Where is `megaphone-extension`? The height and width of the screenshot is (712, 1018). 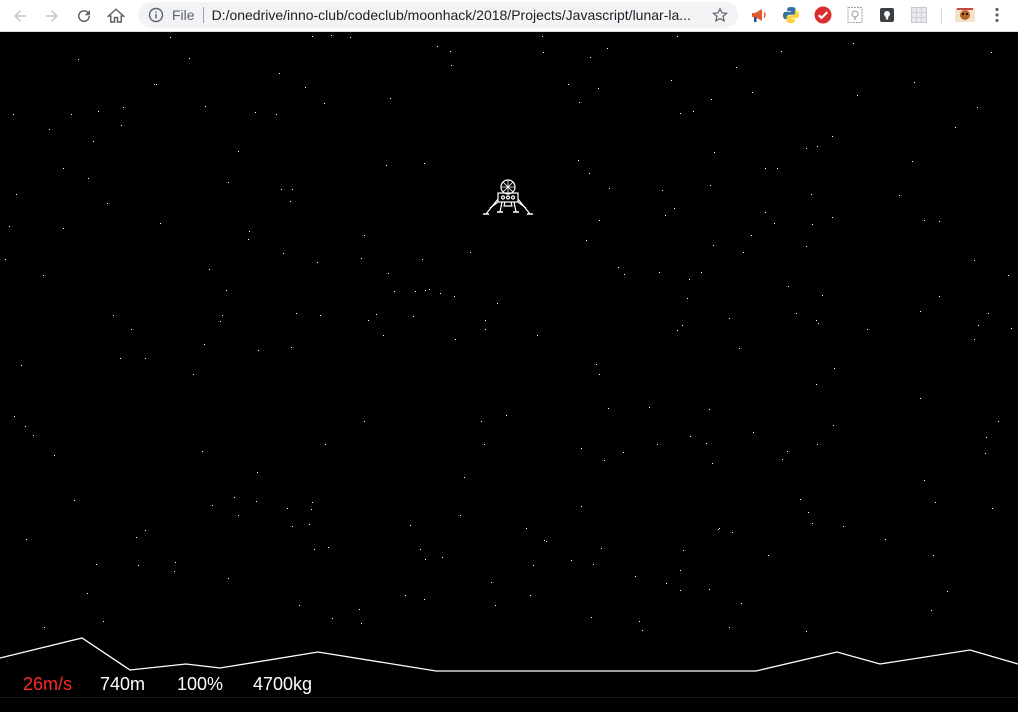 megaphone-extension is located at coordinates (759, 15).